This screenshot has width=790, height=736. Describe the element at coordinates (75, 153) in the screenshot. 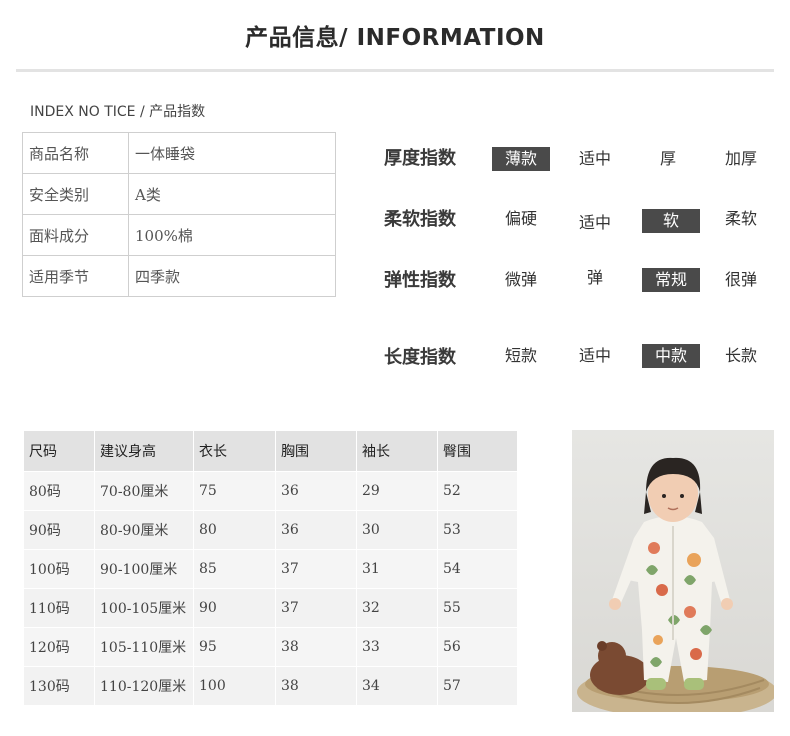

I see `info-label: 商品名称` at that location.